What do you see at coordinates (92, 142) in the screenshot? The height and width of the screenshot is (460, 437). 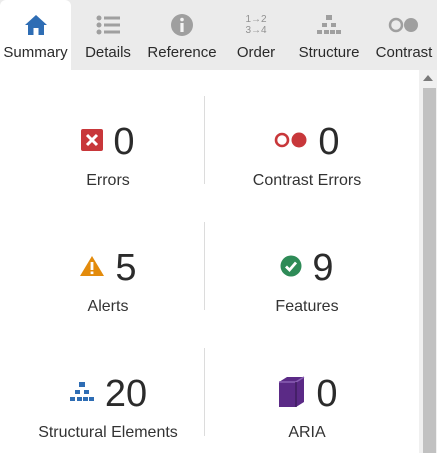 I see `error-x-icon` at bounding box center [92, 142].